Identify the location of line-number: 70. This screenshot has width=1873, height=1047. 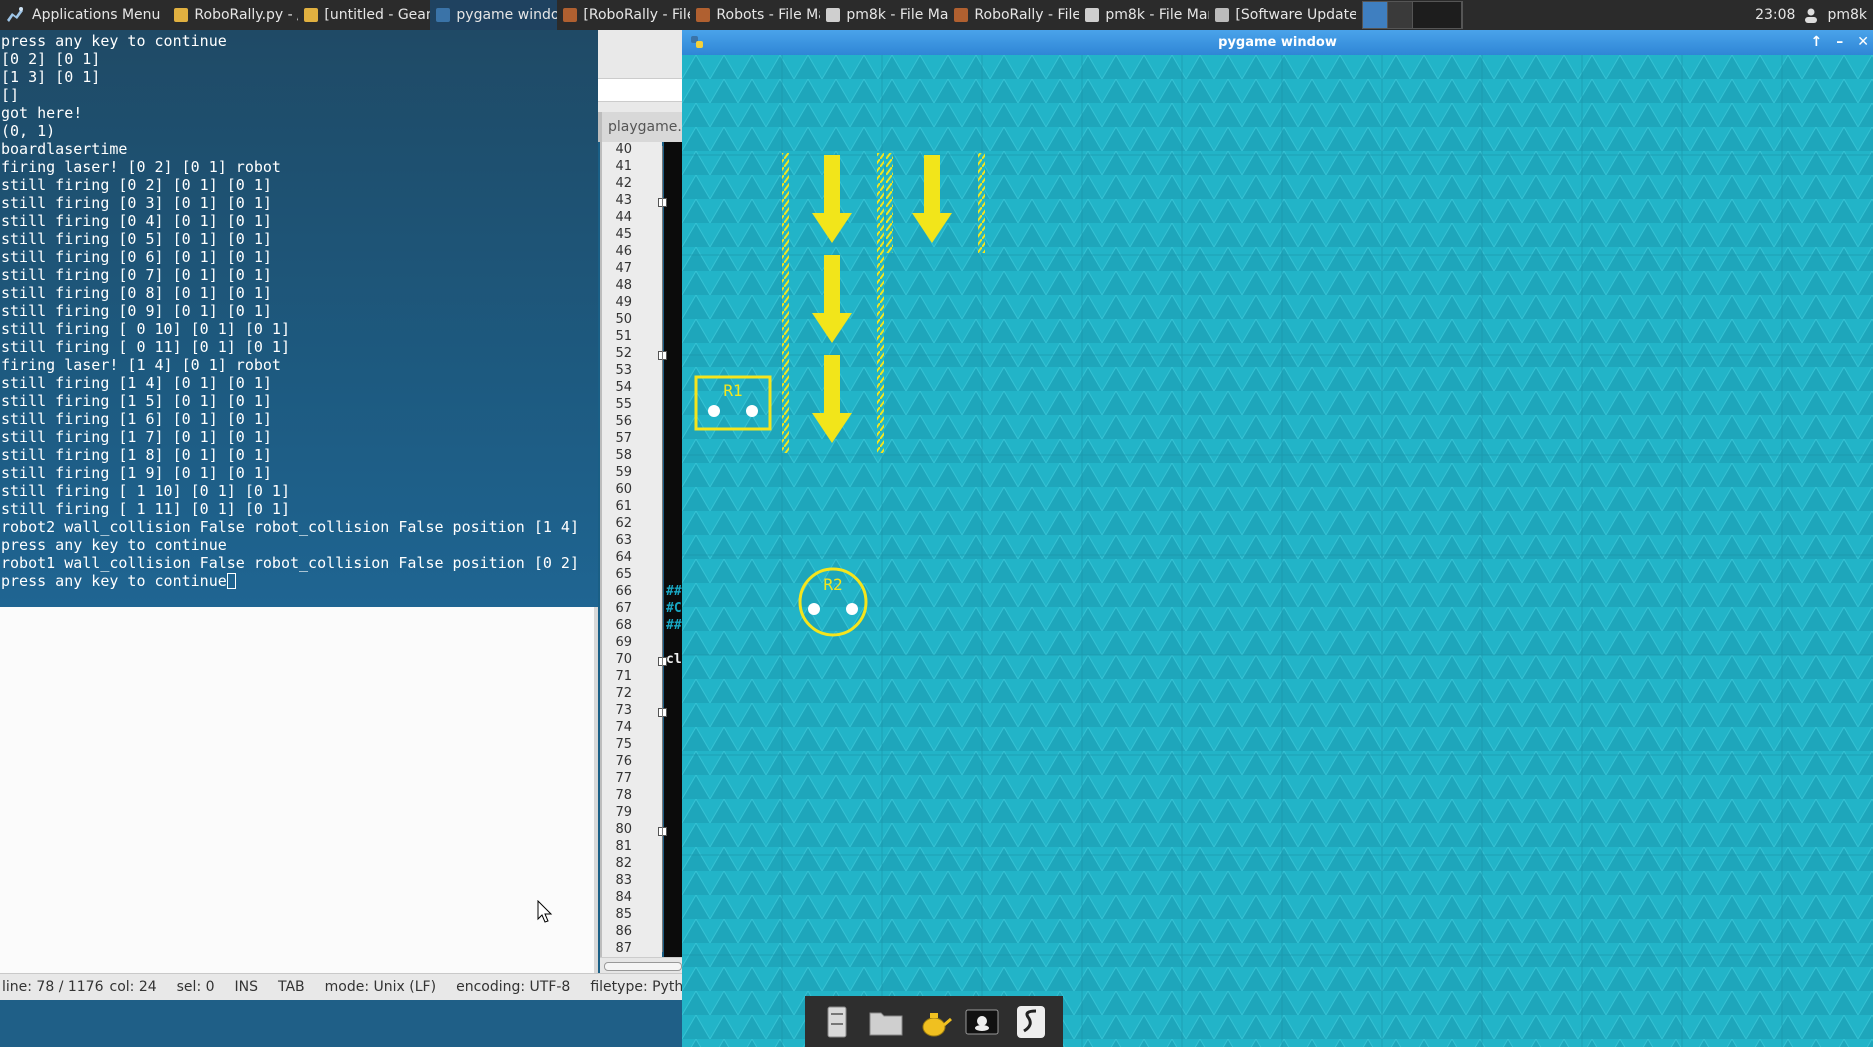
(623, 659).